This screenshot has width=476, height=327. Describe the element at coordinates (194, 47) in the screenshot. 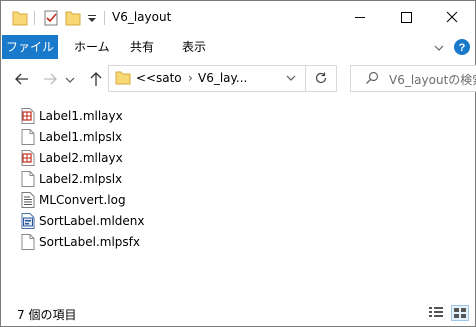

I see `tab-view: 表示` at that location.